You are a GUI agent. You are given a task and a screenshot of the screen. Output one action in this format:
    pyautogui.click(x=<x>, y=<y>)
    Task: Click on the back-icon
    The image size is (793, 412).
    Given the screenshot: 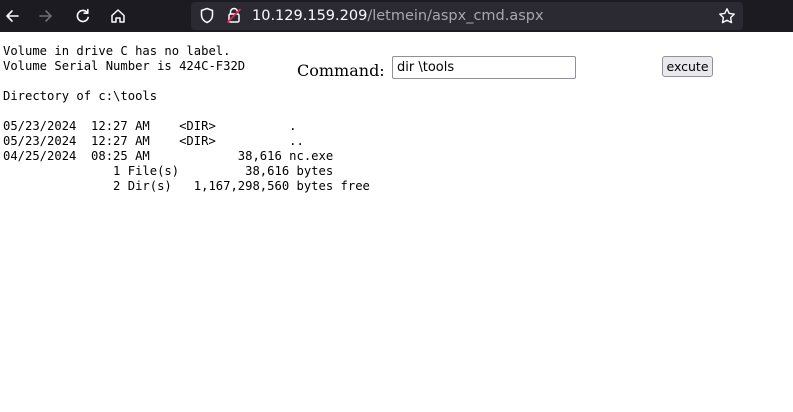 What is the action you would take?
    pyautogui.click(x=12, y=16)
    